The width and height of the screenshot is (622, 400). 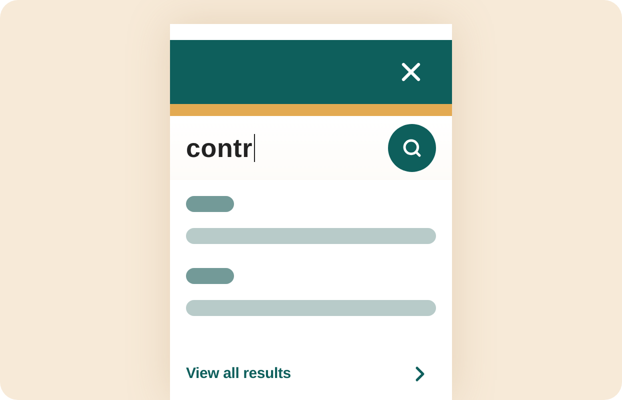 I want to click on search-field: contr, so click(x=220, y=148).